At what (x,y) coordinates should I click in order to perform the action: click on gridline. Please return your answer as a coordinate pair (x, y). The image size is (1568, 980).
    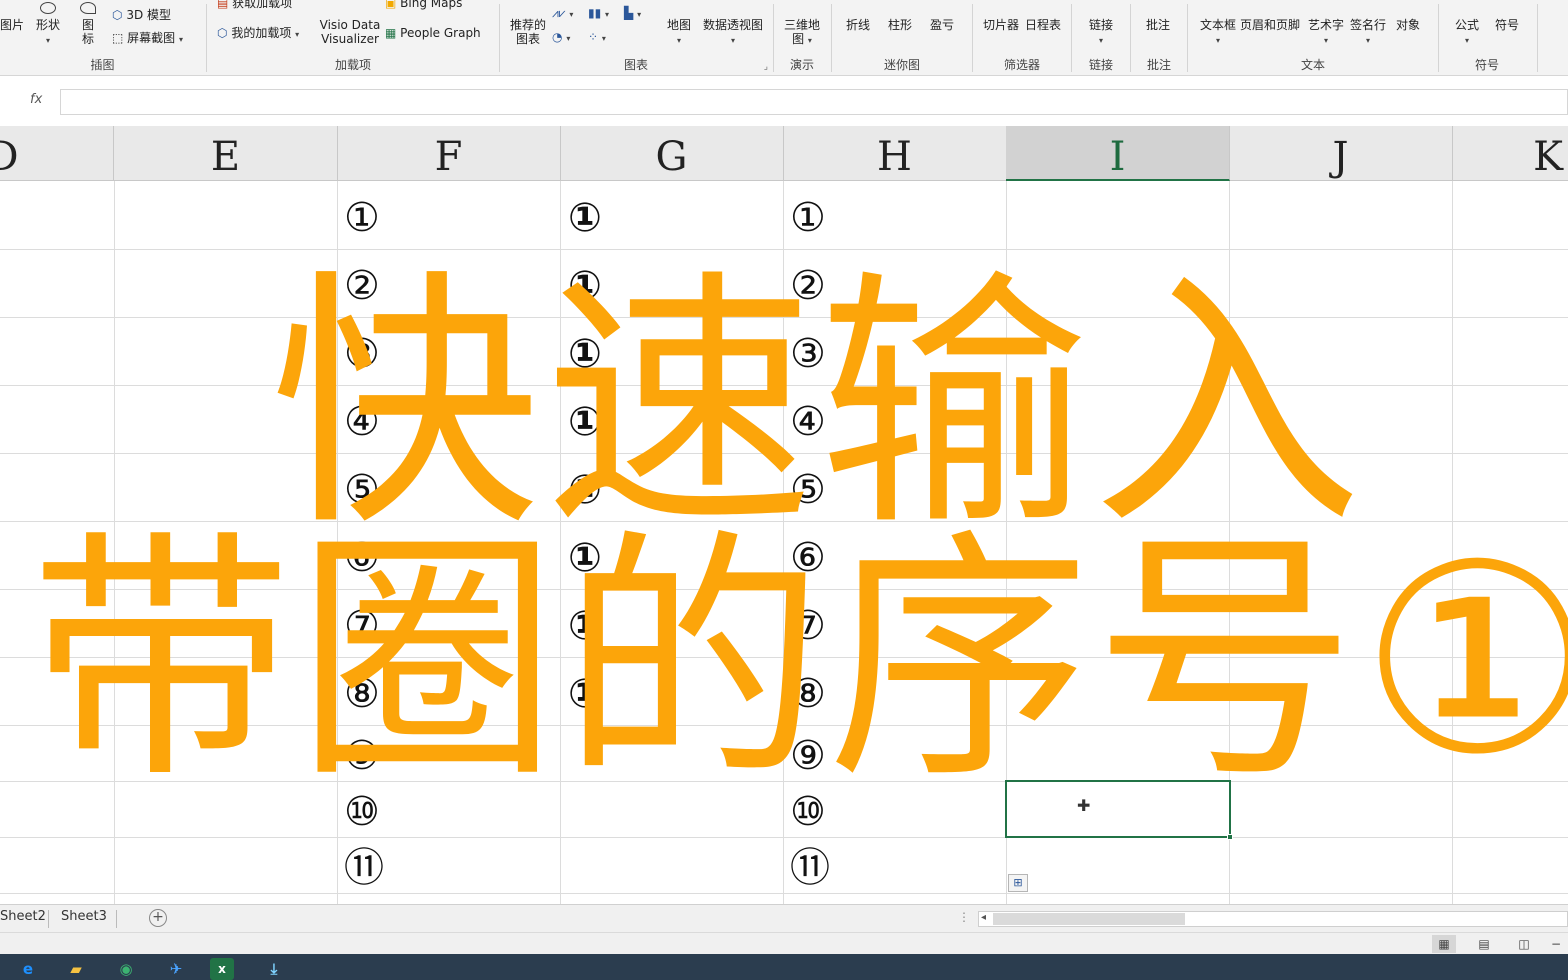
    Looking at the image, I should click on (784, 893).